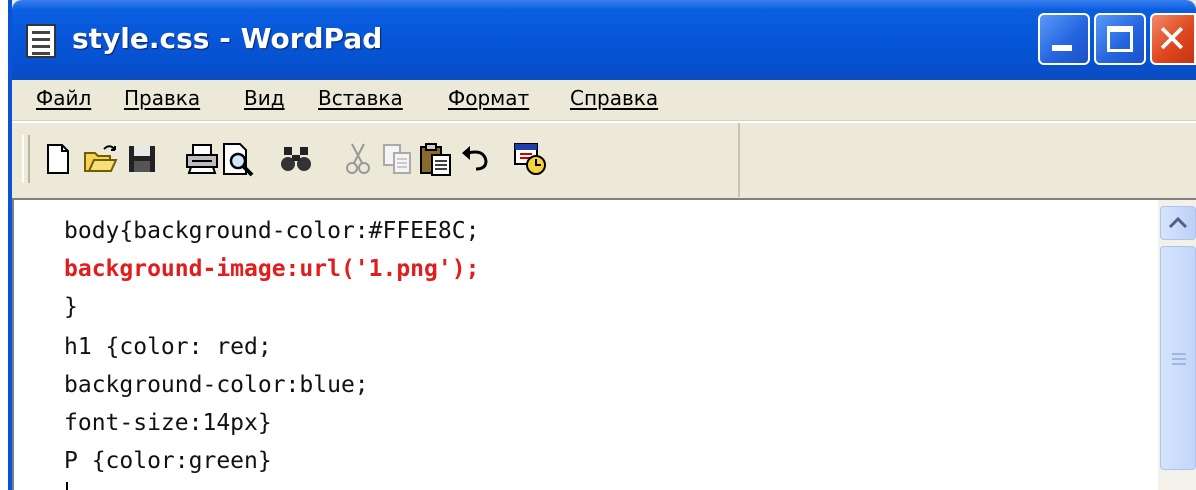  What do you see at coordinates (614, 98) in the screenshot?
I see `menu-help: Справка` at bounding box center [614, 98].